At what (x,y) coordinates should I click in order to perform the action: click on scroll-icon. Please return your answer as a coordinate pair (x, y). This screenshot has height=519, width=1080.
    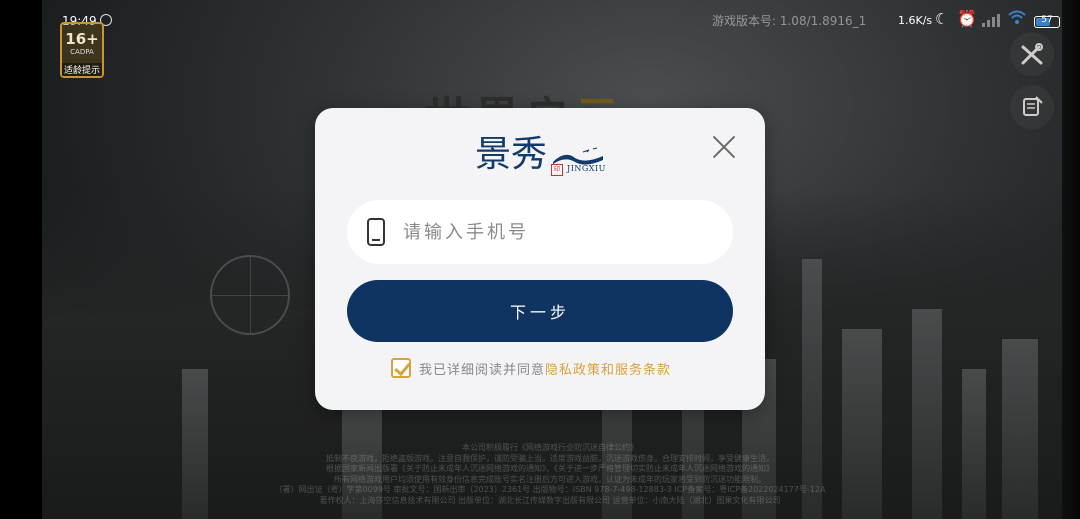
    Looking at the image, I should click on (1033, 106).